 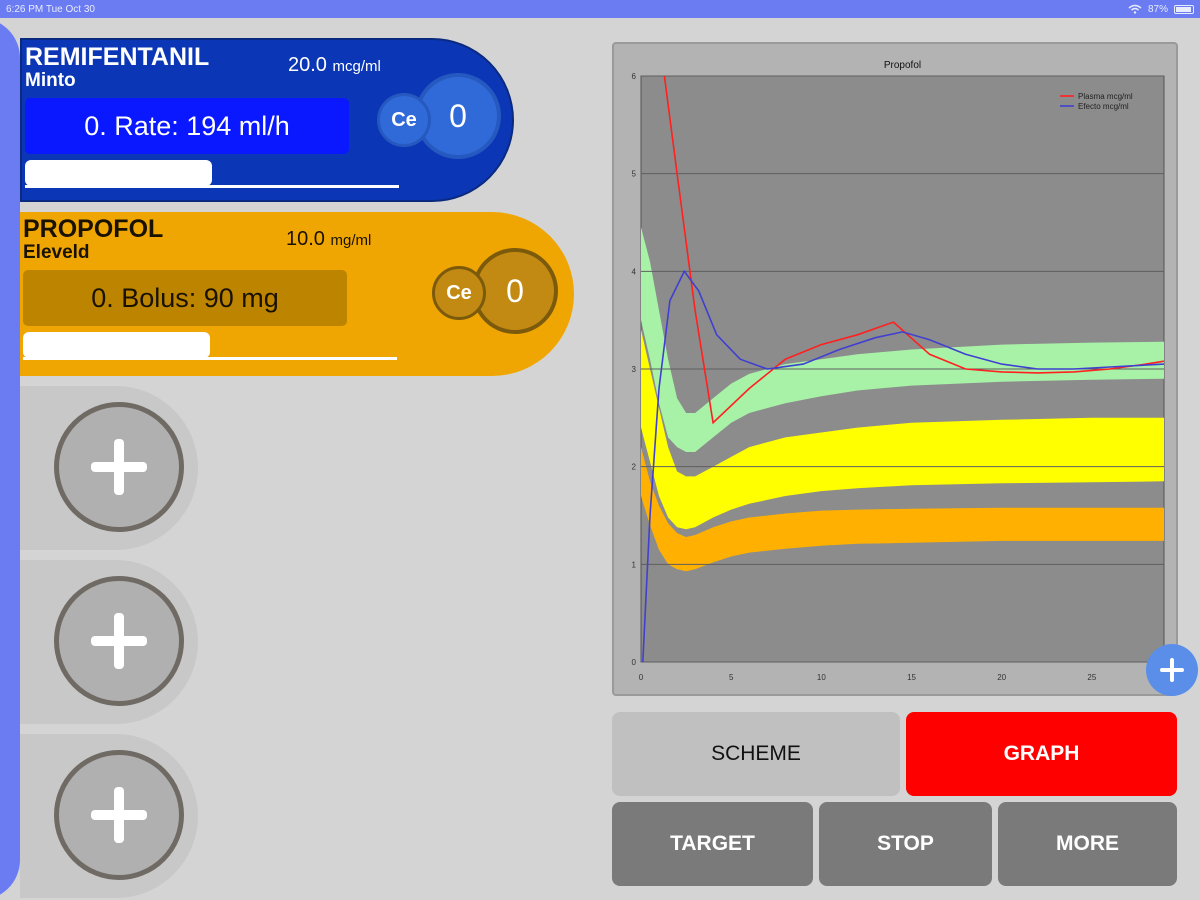 What do you see at coordinates (731, 677) in the screenshot?
I see `x-tick-label: 5` at bounding box center [731, 677].